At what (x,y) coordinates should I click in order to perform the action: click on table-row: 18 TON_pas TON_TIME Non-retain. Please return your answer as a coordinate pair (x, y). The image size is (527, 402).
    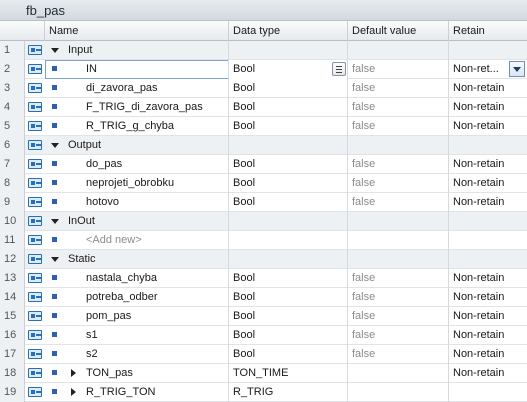
    Looking at the image, I should click on (263, 373).